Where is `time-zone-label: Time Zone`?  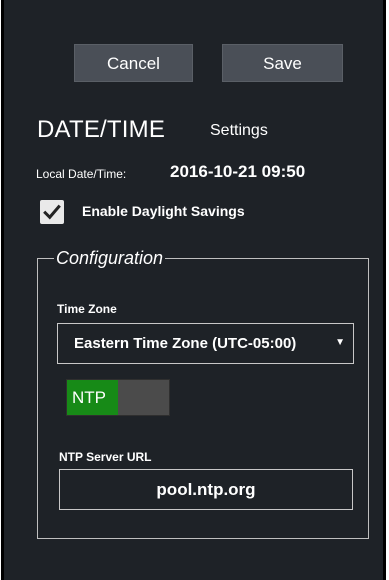
time-zone-label: Time Zone is located at coordinates (87, 309).